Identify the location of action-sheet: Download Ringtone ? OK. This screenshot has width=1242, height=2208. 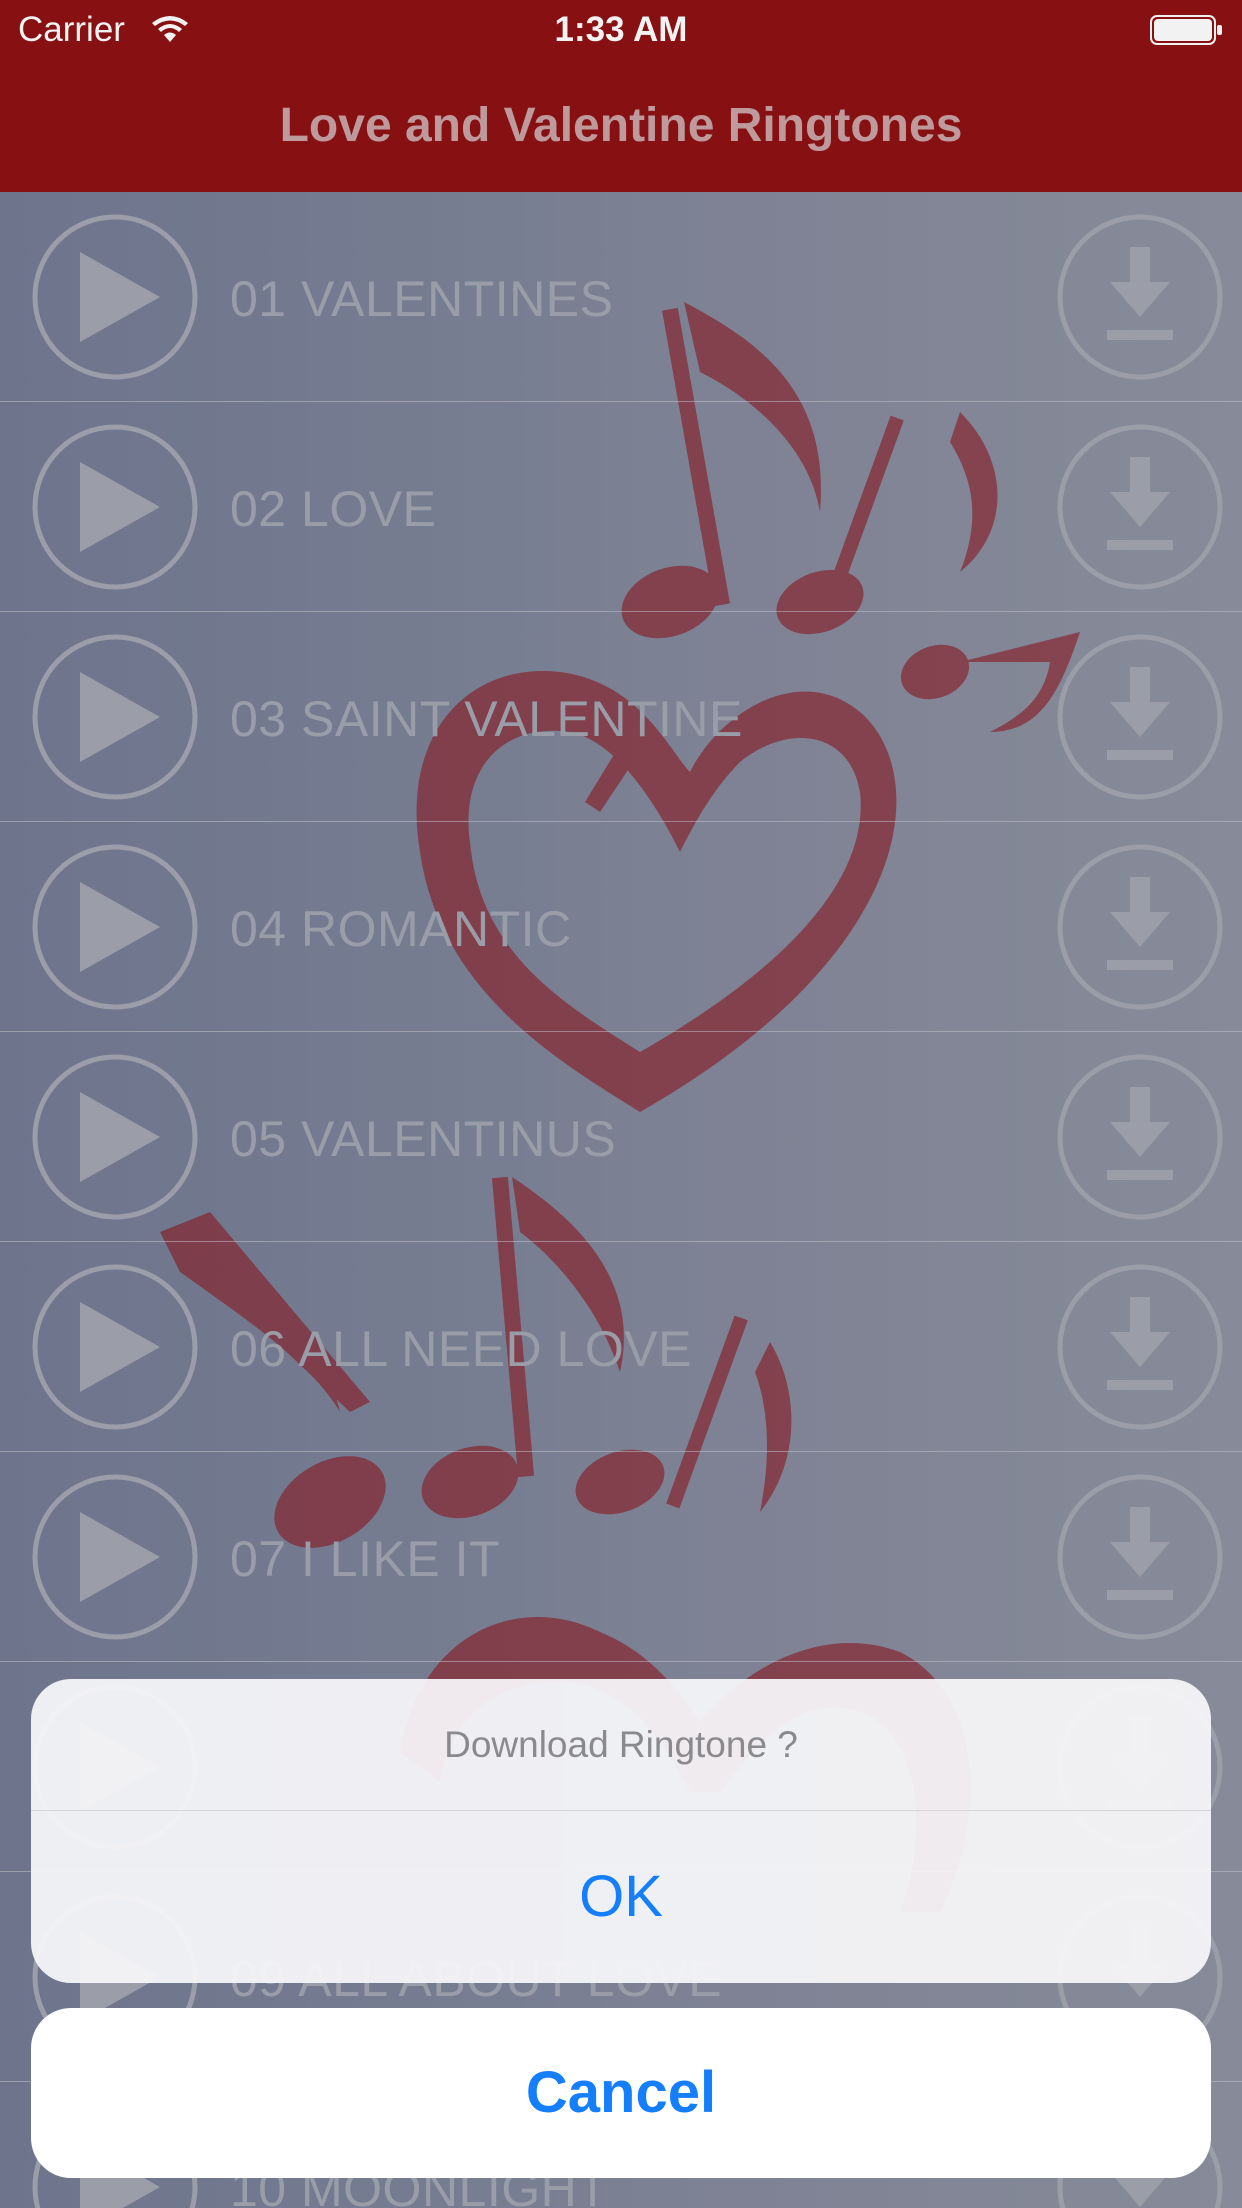
(621, 1831).